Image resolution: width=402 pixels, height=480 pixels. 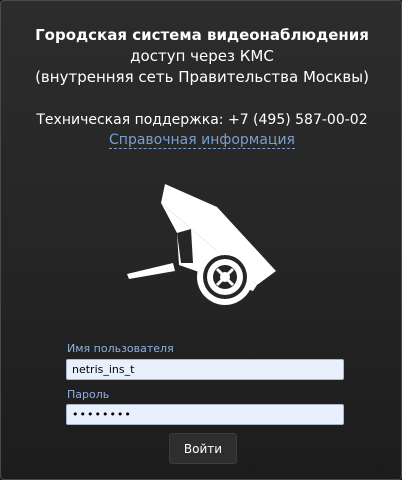 What do you see at coordinates (205, 414) in the screenshot?
I see `password-input` at bounding box center [205, 414].